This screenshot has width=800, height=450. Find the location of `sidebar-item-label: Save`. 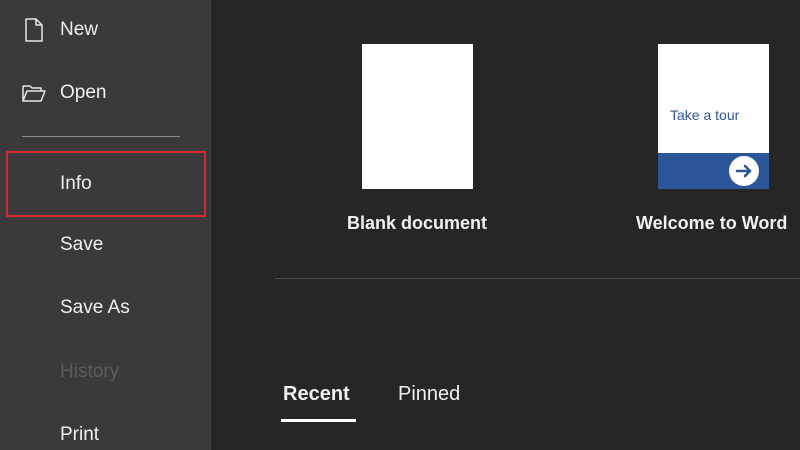

sidebar-item-label: Save is located at coordinates (82, 244).